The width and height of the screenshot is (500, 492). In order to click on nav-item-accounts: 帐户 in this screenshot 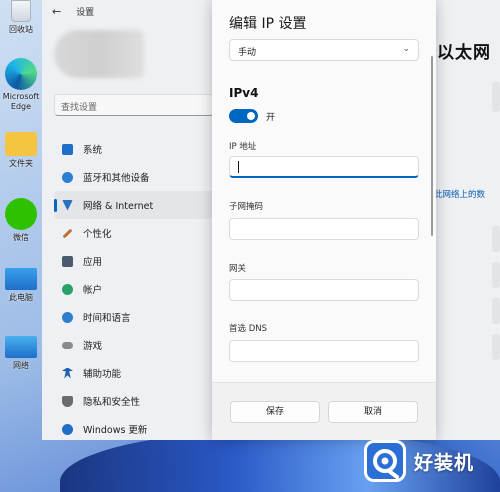, I will do `click(136, 289)`.